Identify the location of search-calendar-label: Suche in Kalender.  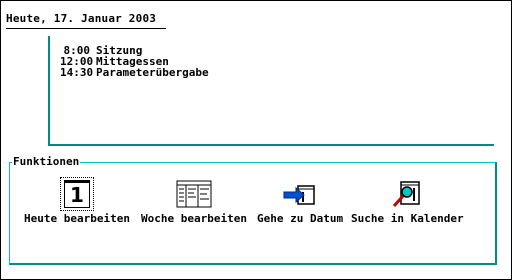
(407, 218).